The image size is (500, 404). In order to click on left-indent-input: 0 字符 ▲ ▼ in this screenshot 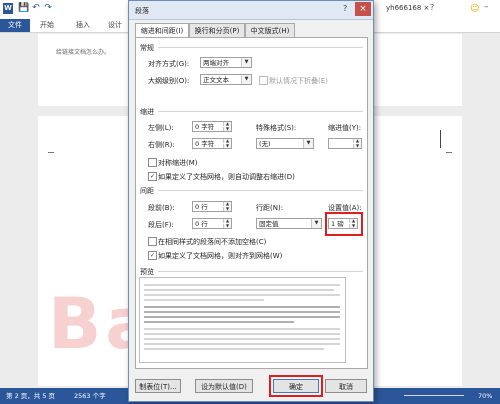, I will do `click(212, 126)`.